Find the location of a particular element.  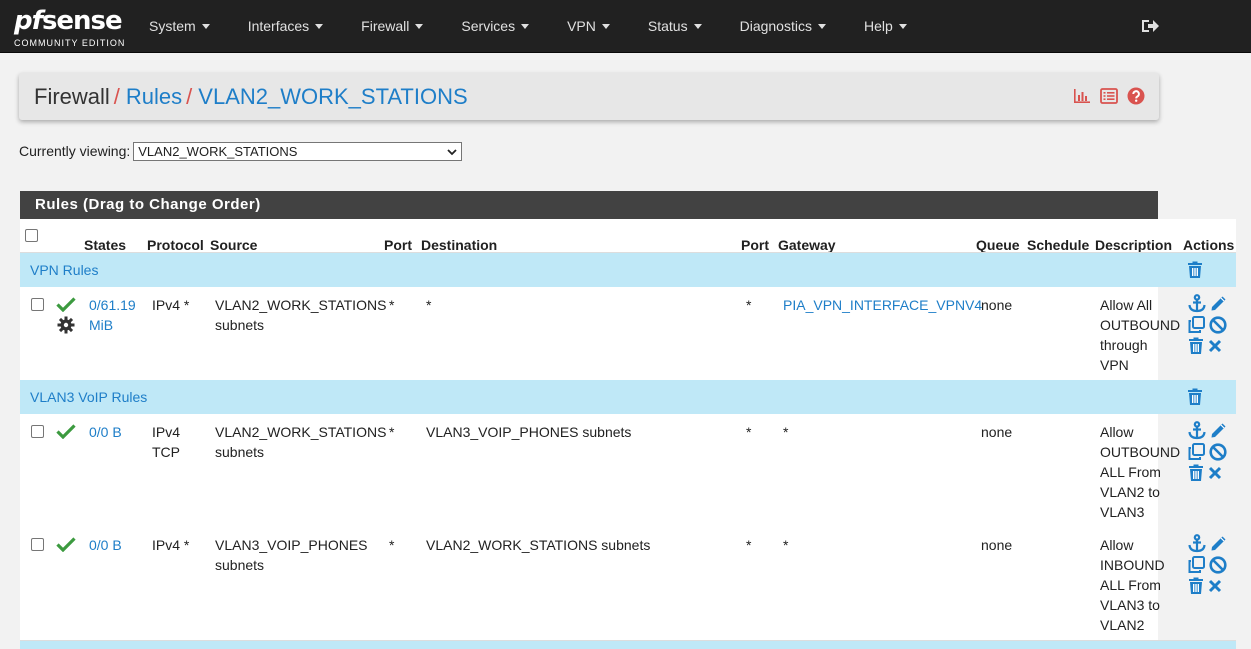

logout-icon is located at coordinates (1150, 26).